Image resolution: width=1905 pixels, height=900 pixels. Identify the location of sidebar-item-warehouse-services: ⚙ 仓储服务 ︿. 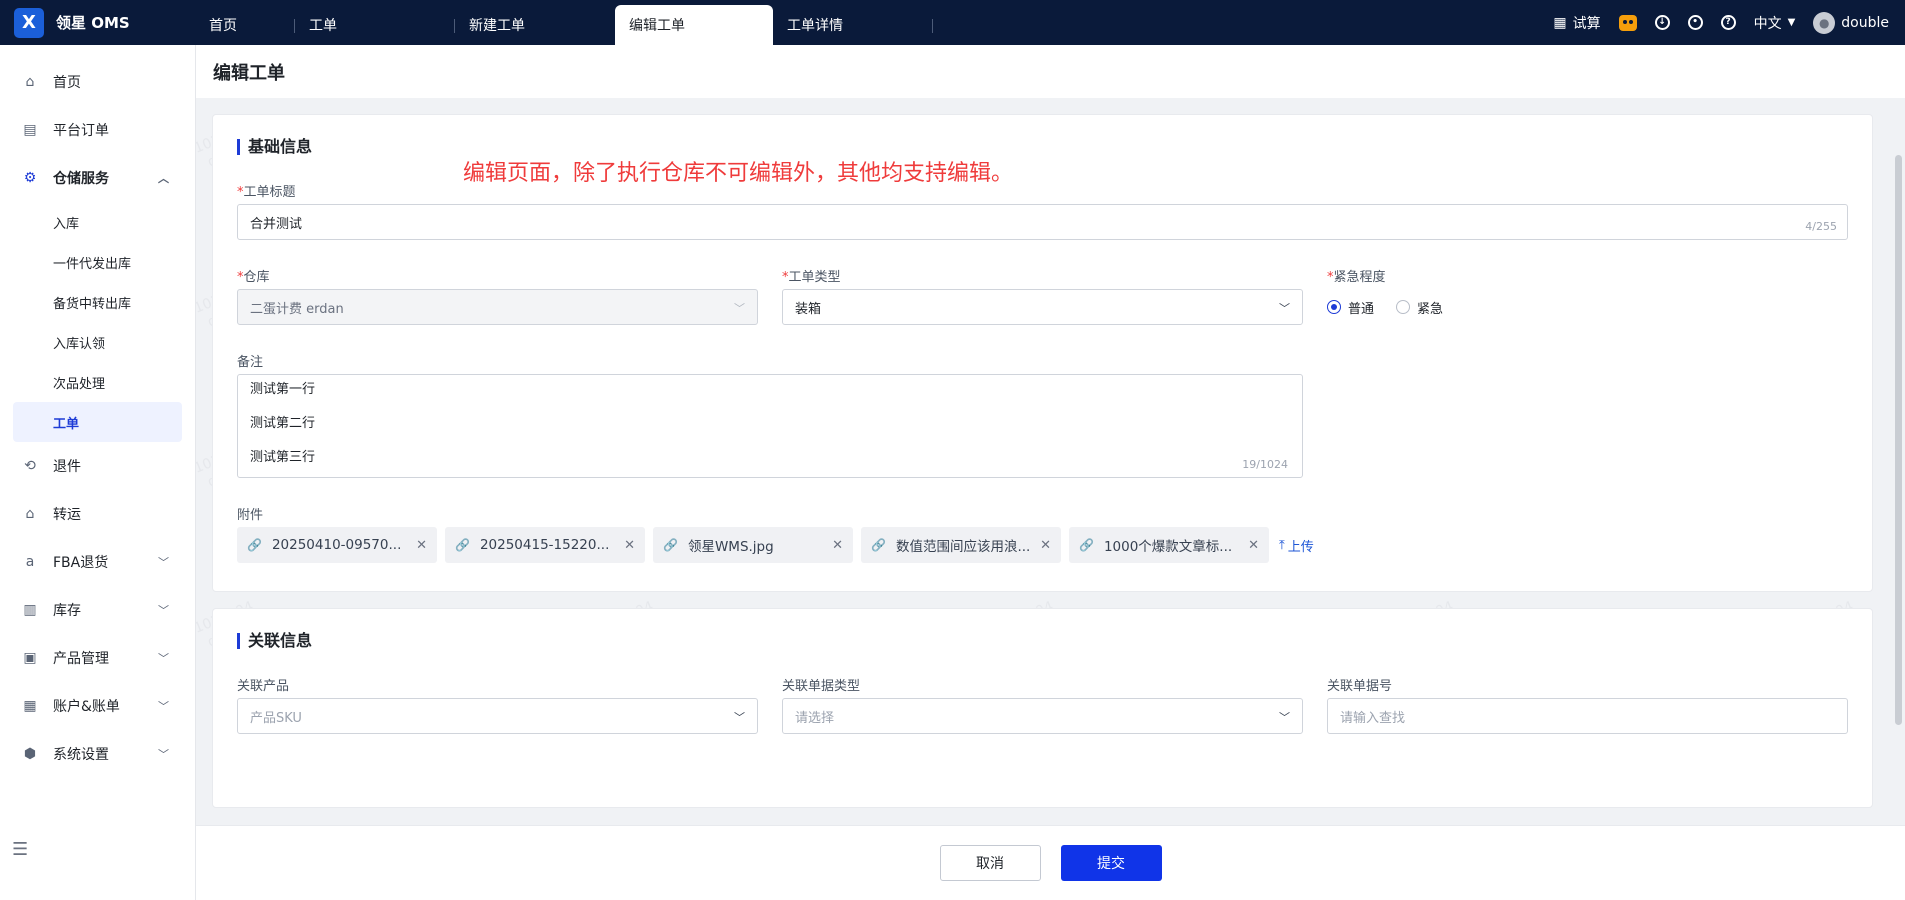
(97, 178).